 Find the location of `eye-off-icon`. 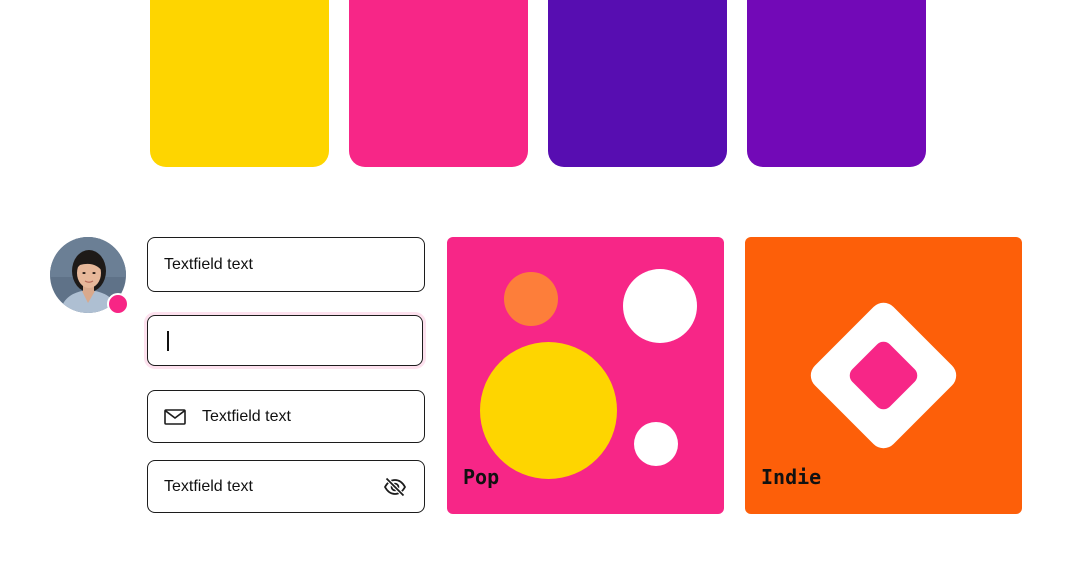

eye-off-icon is located at coordinates (395, 487).